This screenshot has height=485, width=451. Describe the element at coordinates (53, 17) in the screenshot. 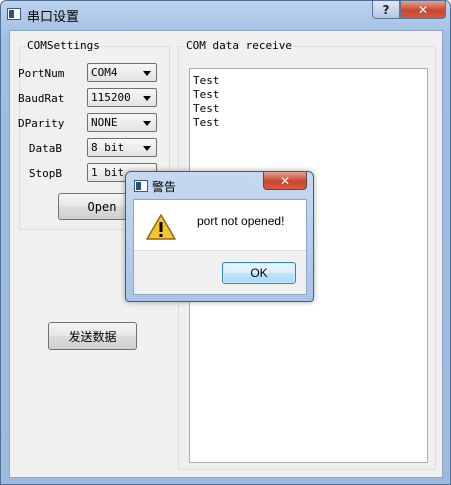

I see `window-title: 串口设置` at that location.